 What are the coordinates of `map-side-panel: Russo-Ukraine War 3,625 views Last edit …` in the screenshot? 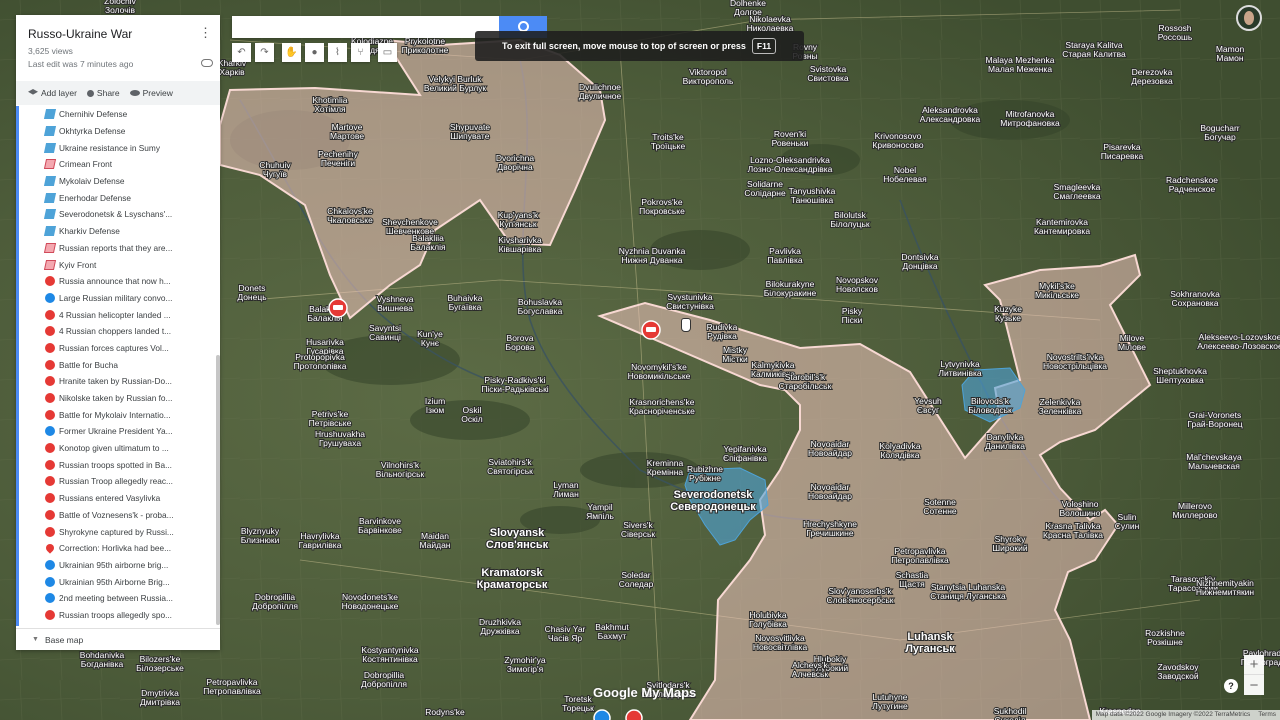 It's located at (118, 332).